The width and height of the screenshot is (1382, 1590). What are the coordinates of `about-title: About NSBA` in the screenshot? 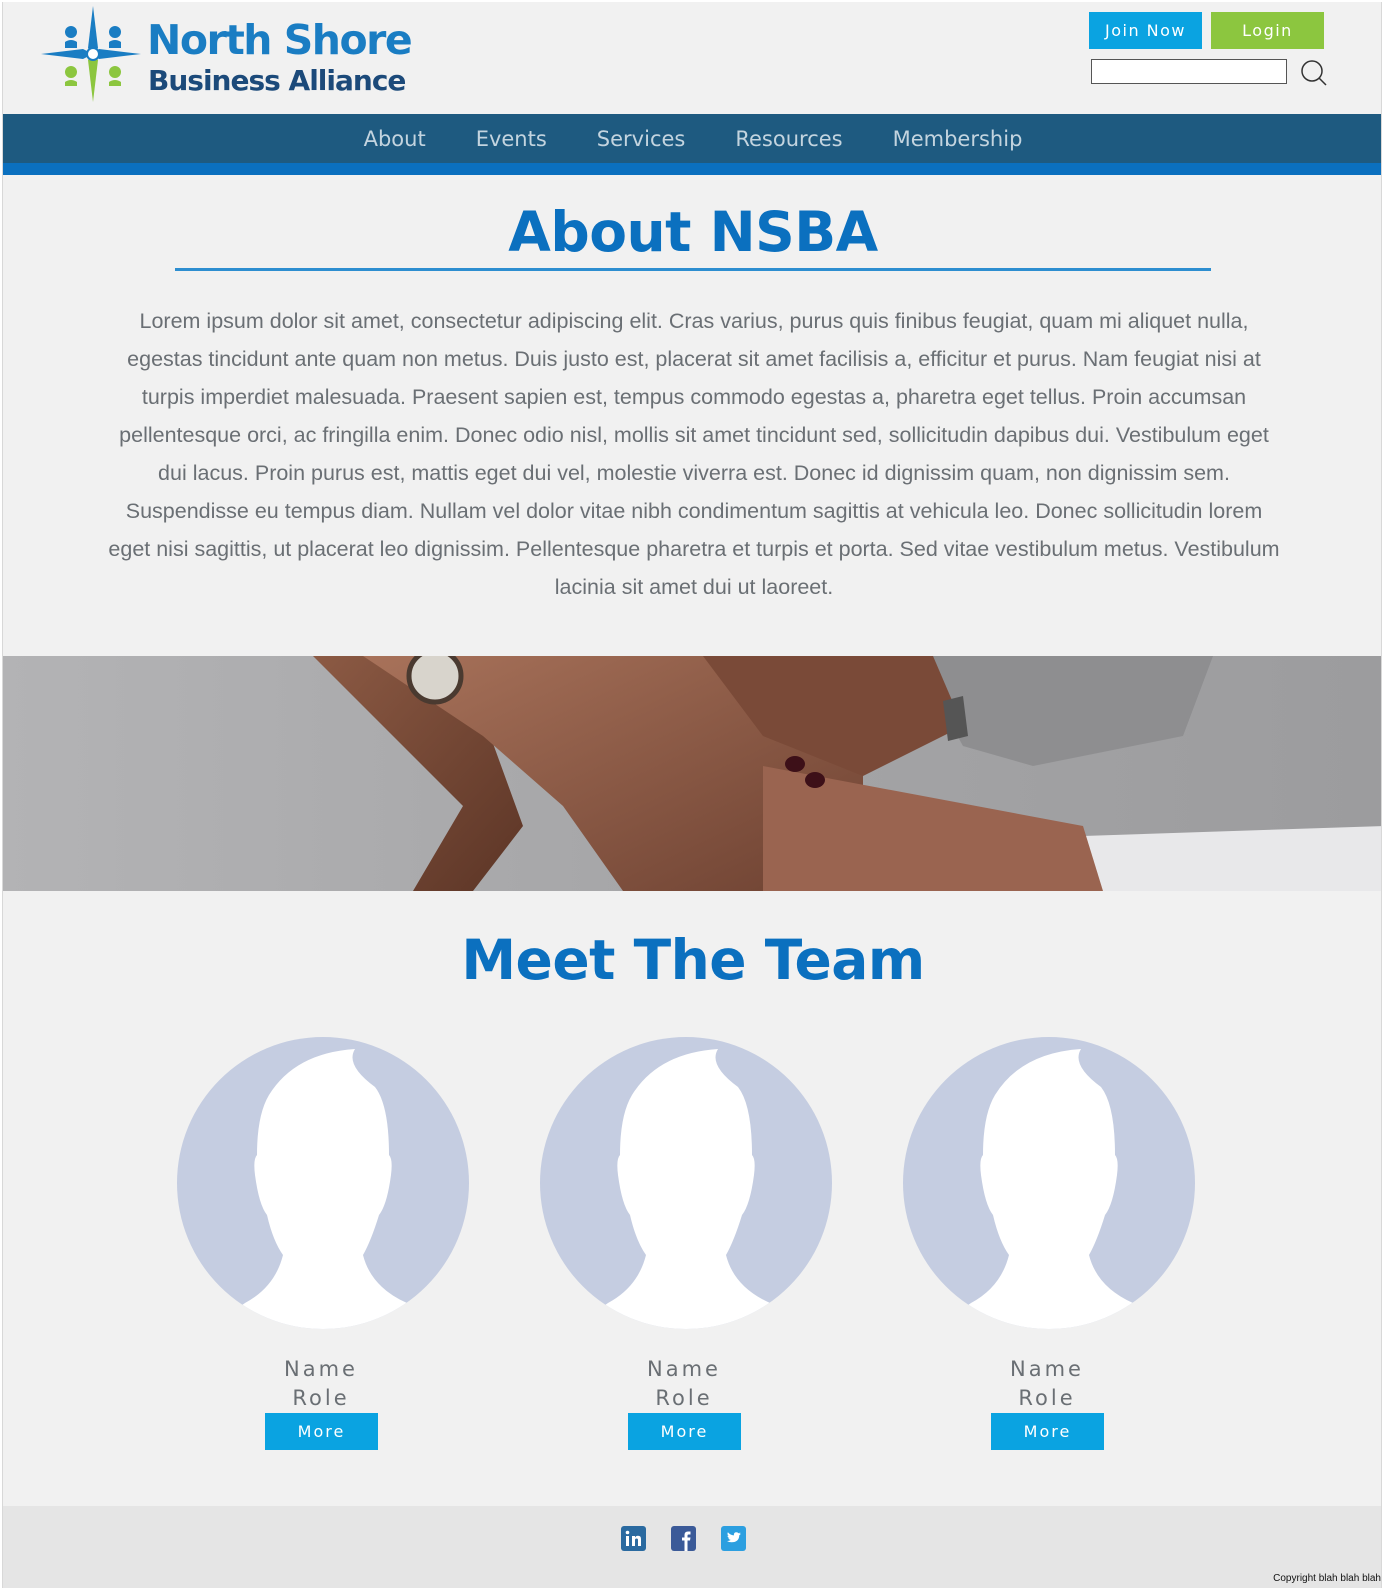 It's located at (693, 232).